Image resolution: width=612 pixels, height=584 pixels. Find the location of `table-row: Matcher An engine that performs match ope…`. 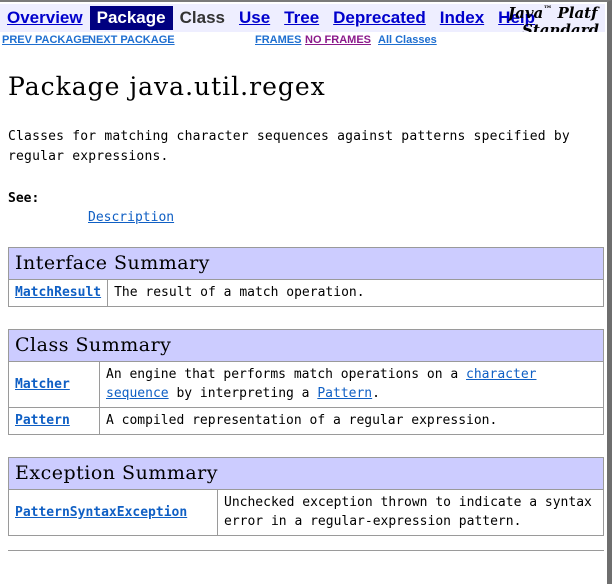

table-row: Matcher An engine that performs match ope… is located at coordinates (306, 384).